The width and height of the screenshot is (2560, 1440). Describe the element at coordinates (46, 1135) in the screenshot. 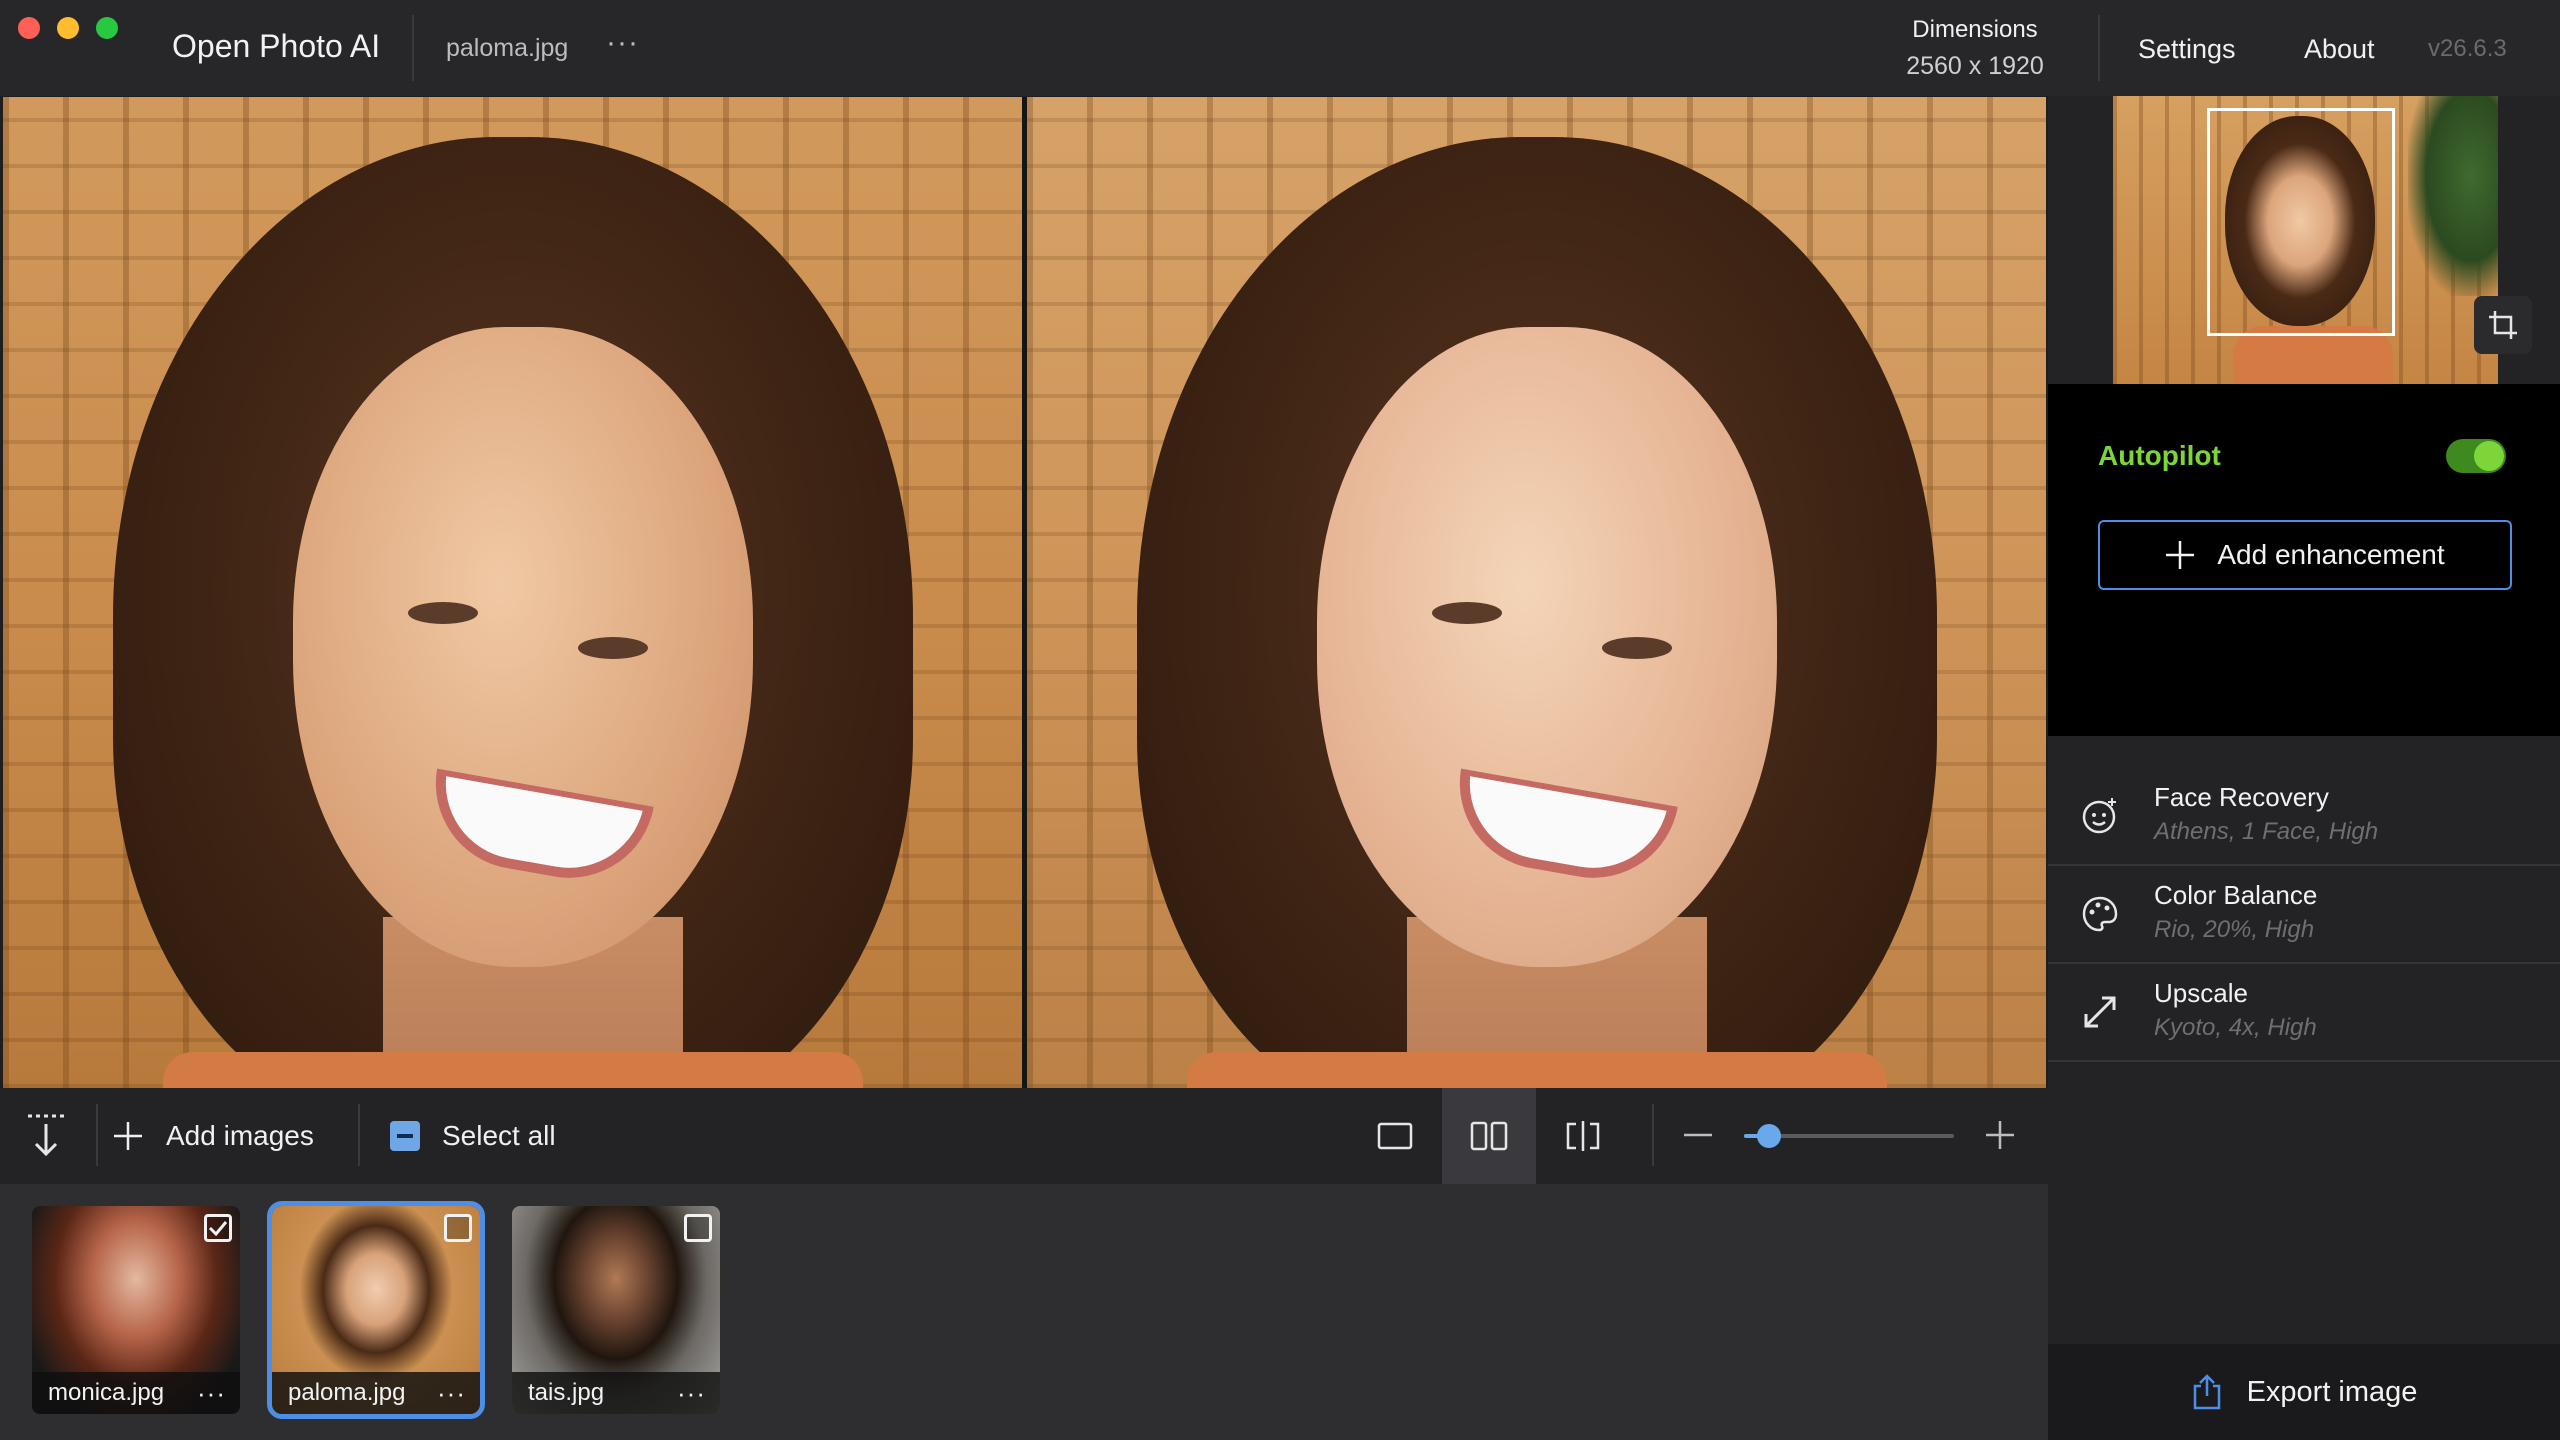

I see `import-icon` at that location.